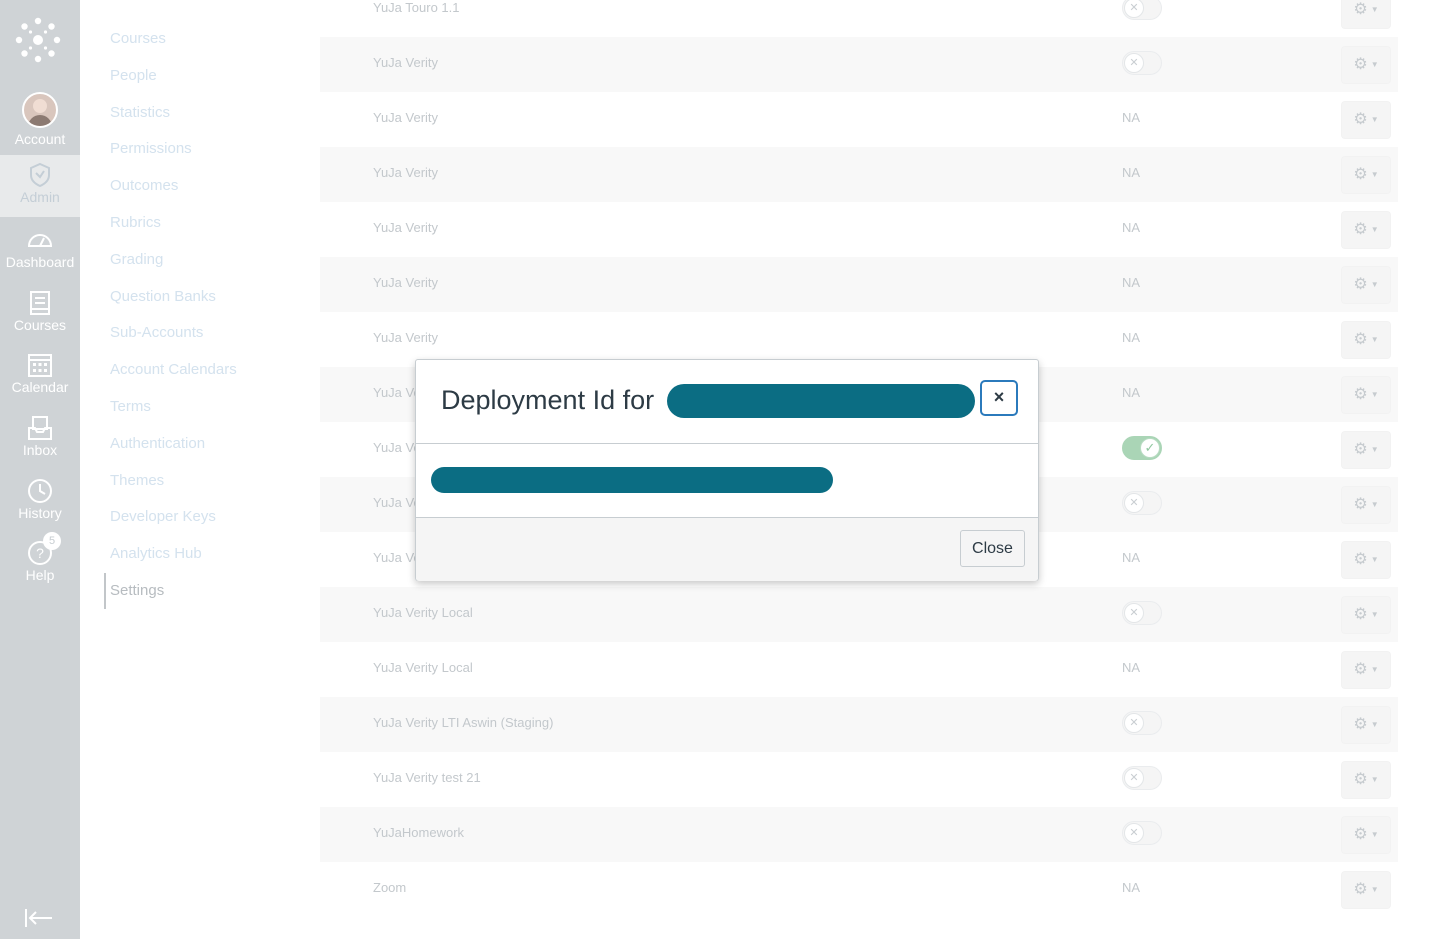  I want to click on avatar, so click(40, 110).